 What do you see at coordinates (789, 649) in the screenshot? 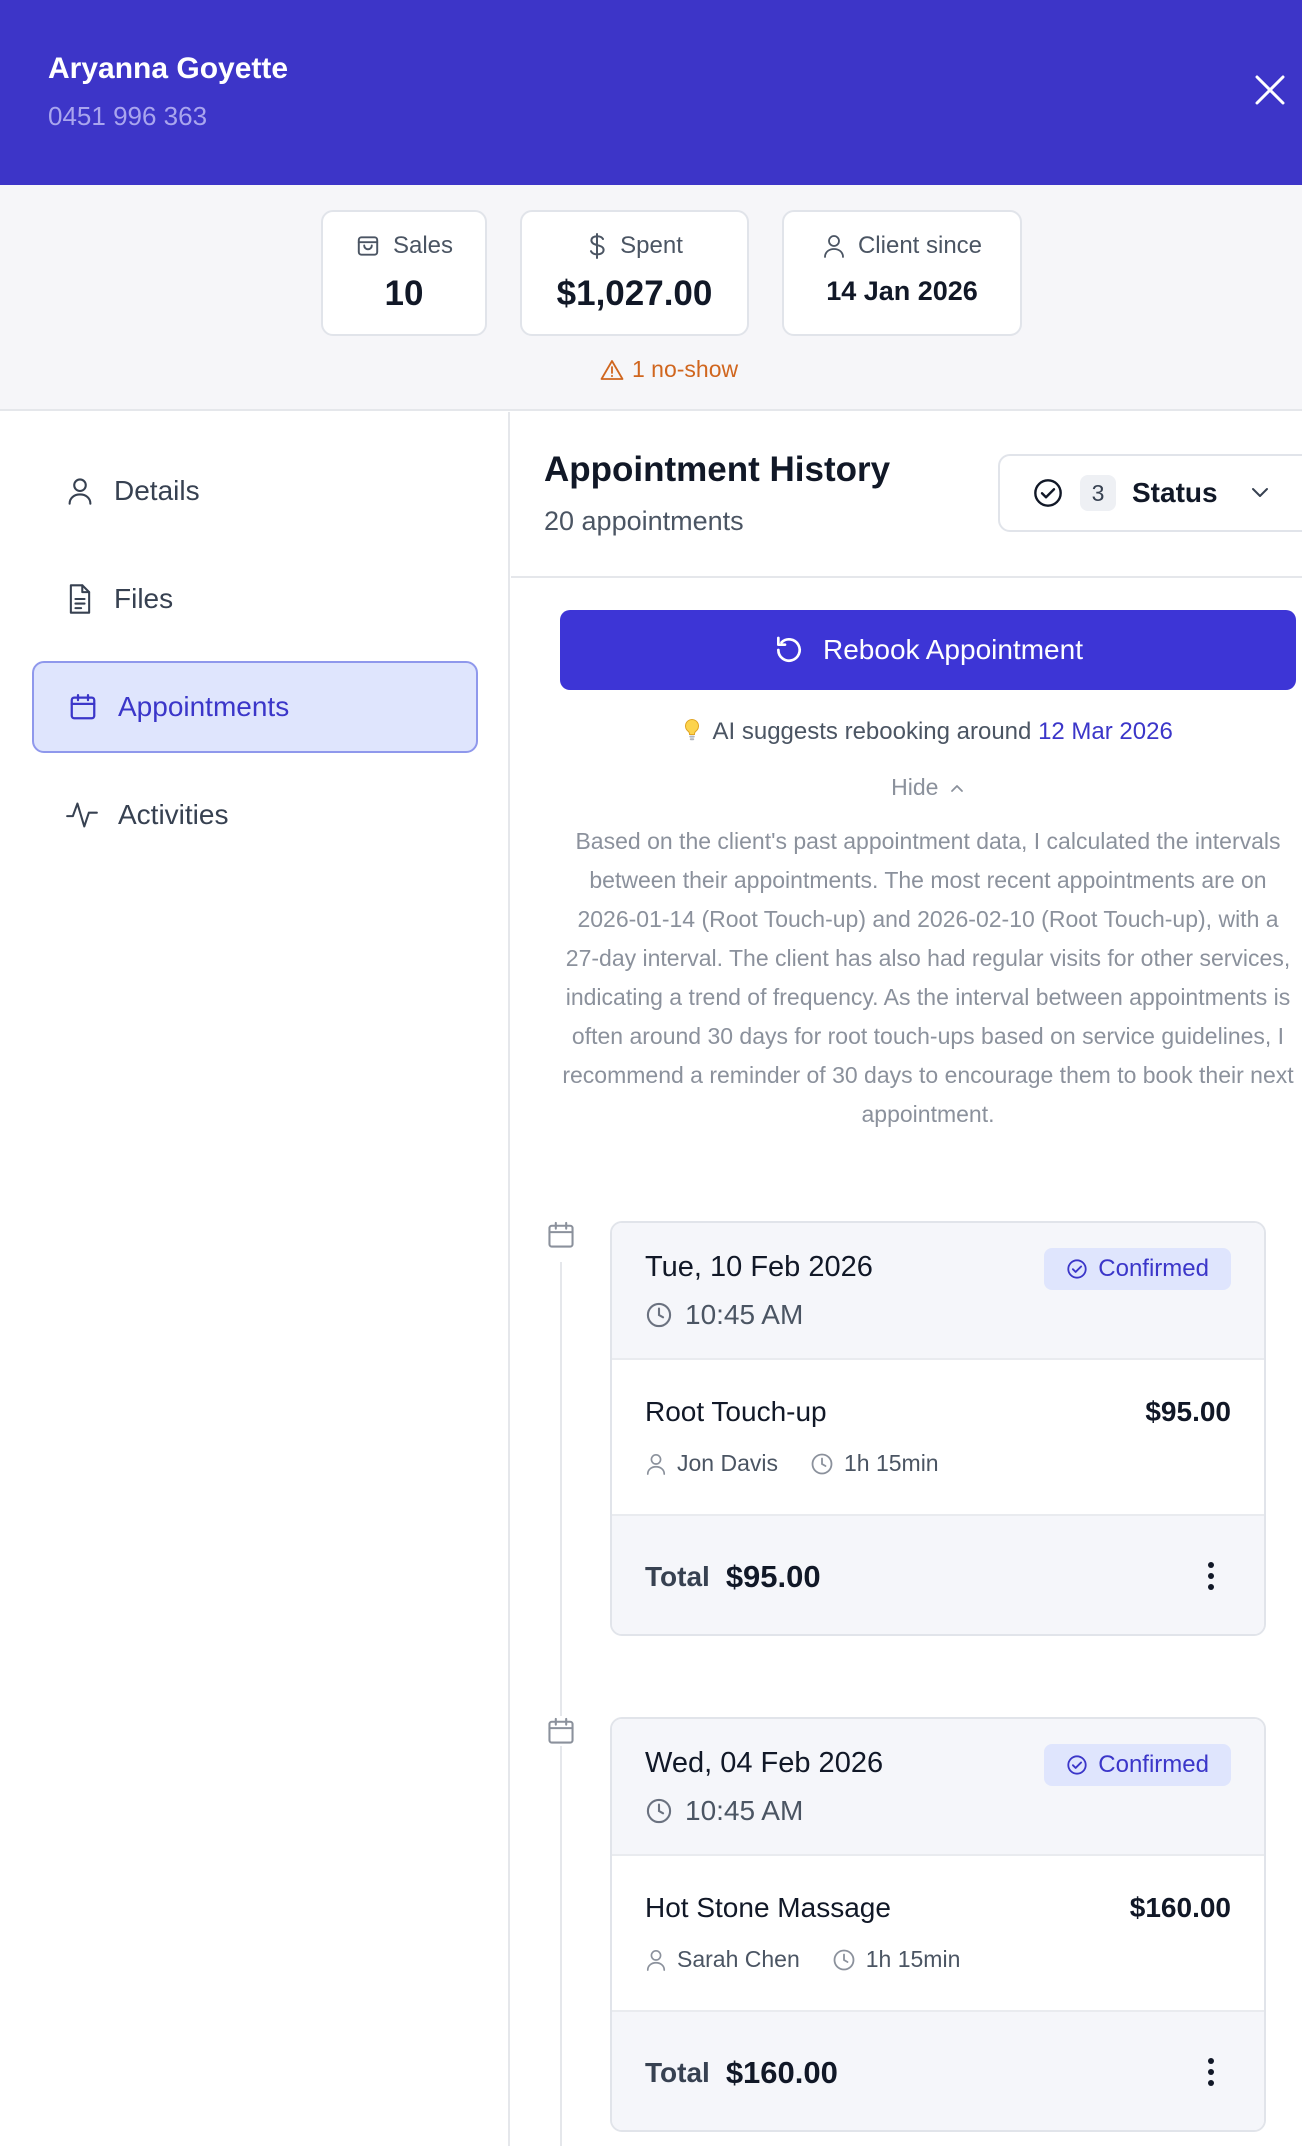
I see `refresh-icon` at bounding box center [789, 649].